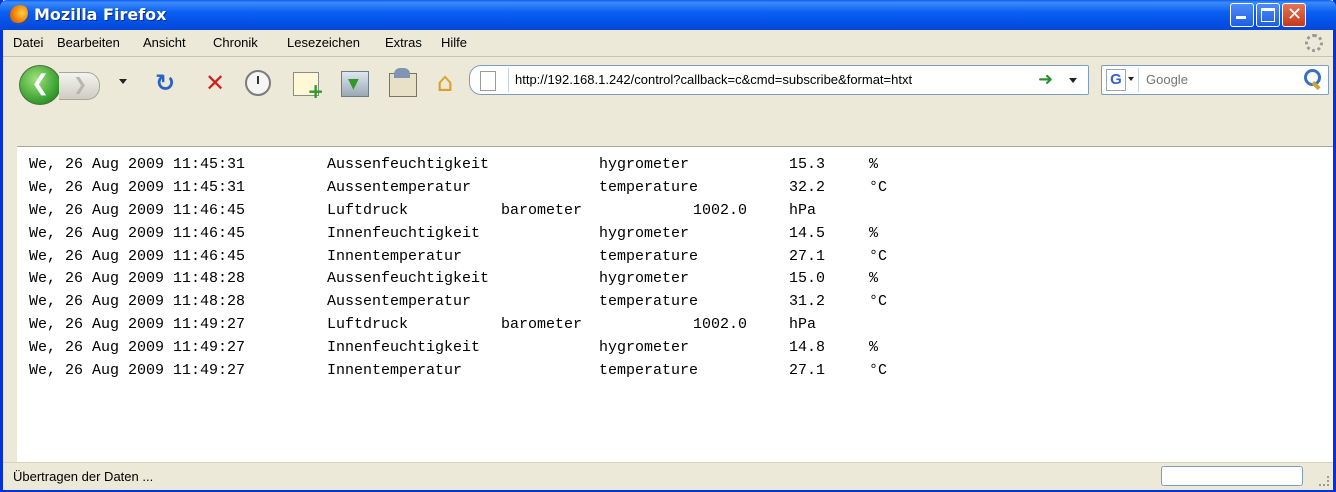 This screenshot has width=1336, height=492. I want to click on download-icon, so click(355, 84).